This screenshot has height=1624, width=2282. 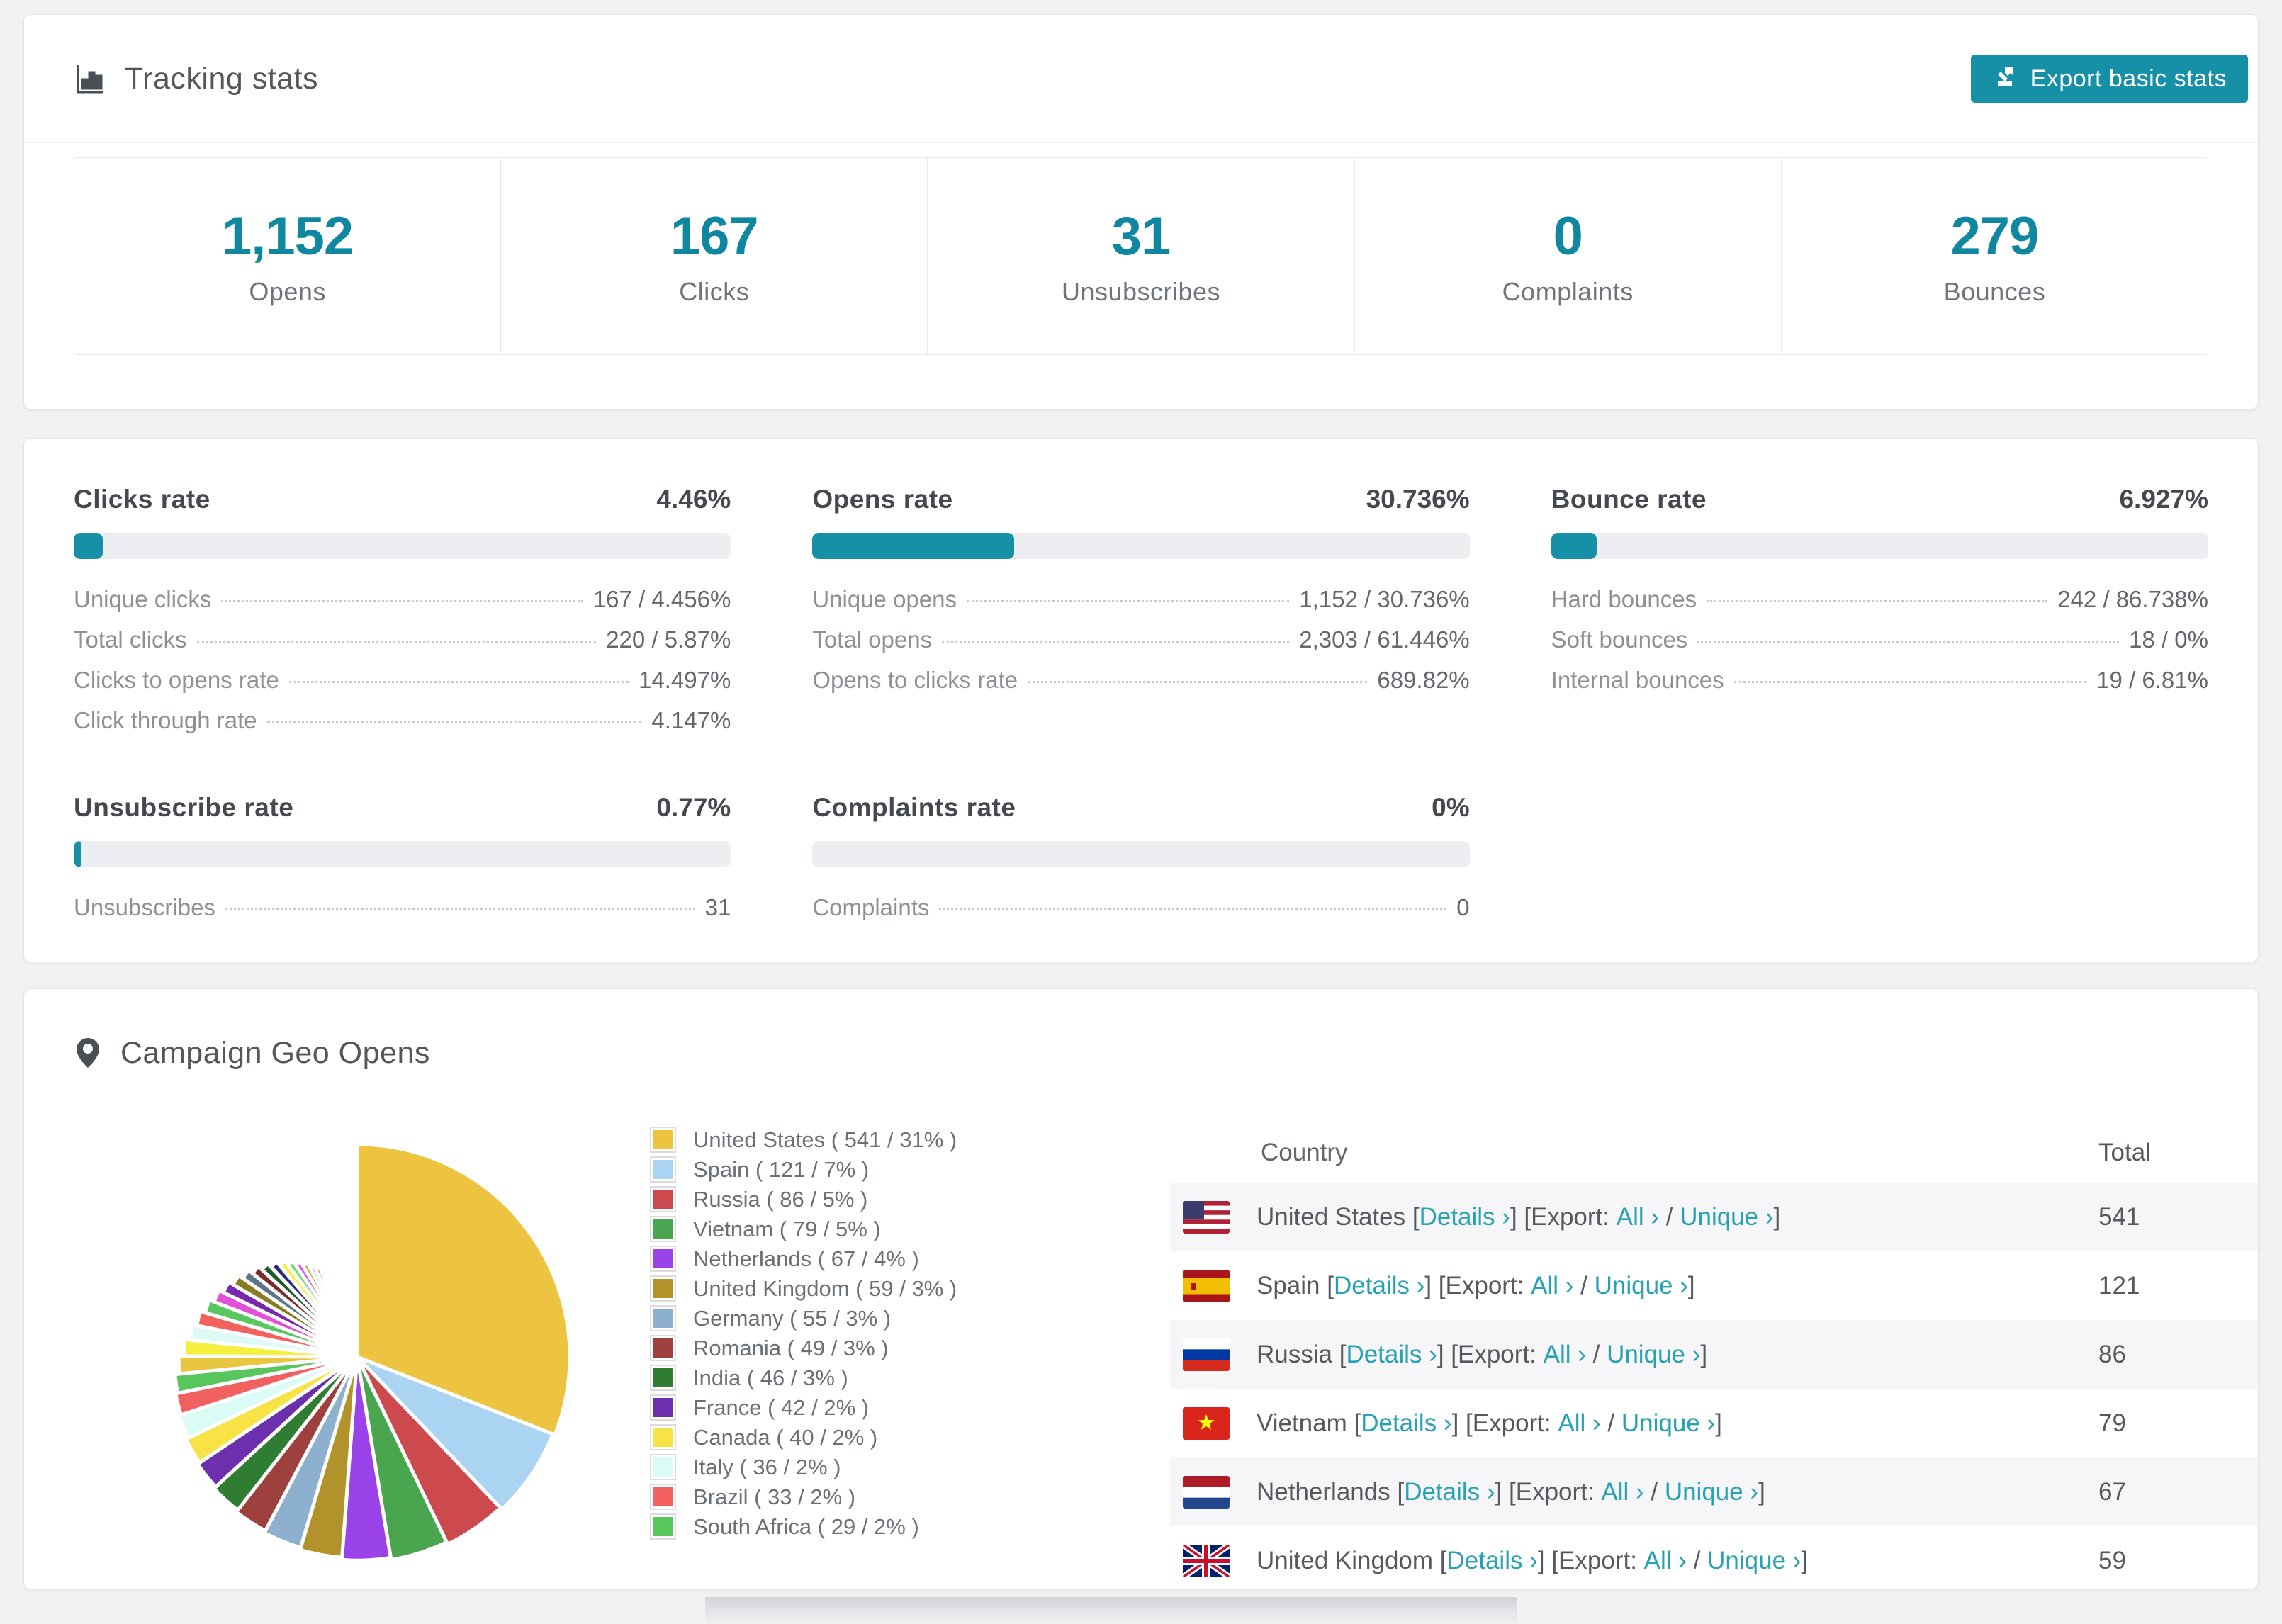 I want to click on export-all-link-russia: All ›, so click(x=1565, y=1355).